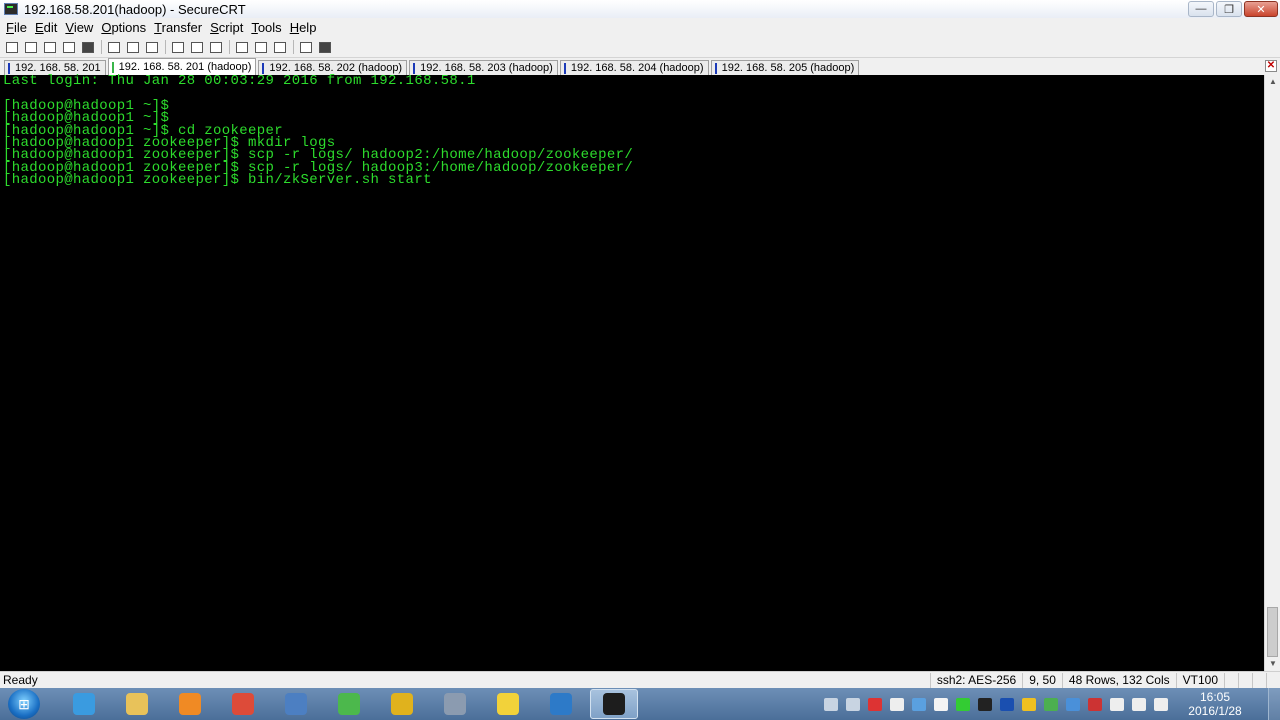 Image resolution: width=1280 pixels, height=720 pixels. What do you see at coordinates (50, 47) in the screenshot?
I see `connect-in-tab-button` at bounding box center [50, 47].